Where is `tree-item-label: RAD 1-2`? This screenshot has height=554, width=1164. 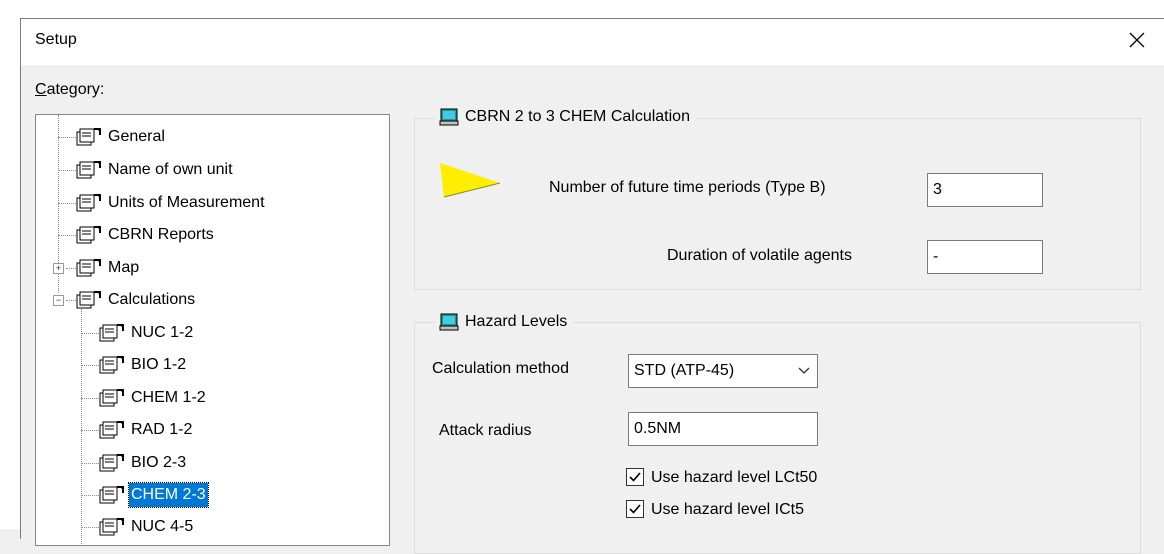
tree-item-label: RAD 1-2 is located at coordinates (162, 429).